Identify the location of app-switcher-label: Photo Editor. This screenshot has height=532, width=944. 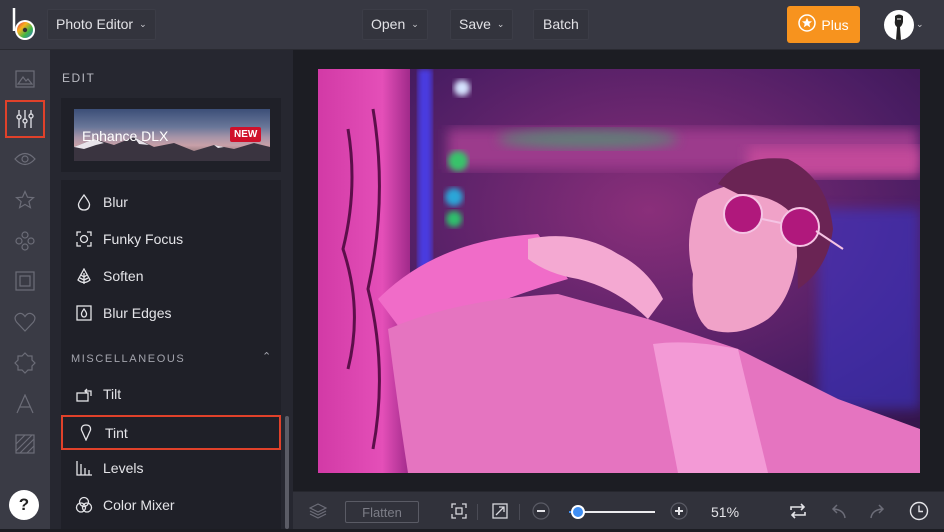
(95, 24).